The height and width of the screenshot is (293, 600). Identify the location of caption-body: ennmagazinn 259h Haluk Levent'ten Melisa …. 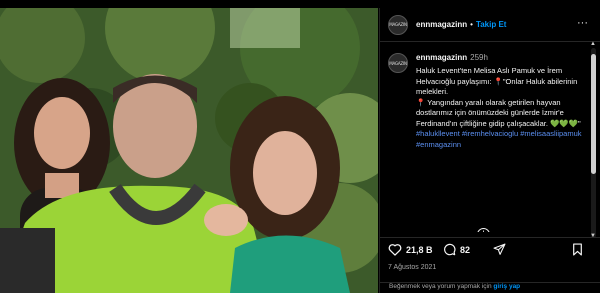
(501, 101).